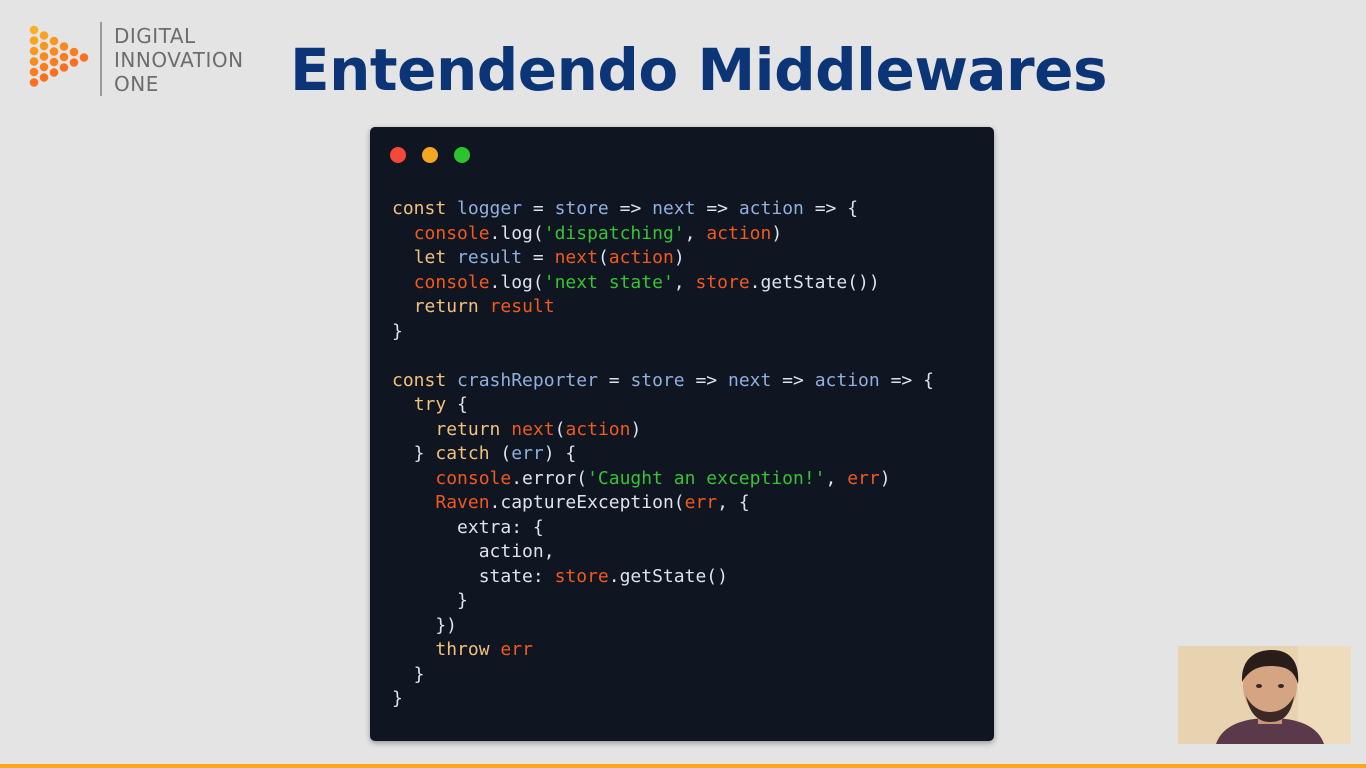  Describe the element at coordinates (430, 155) in the screenshot. I see `minimize-dot-icon` at that location.